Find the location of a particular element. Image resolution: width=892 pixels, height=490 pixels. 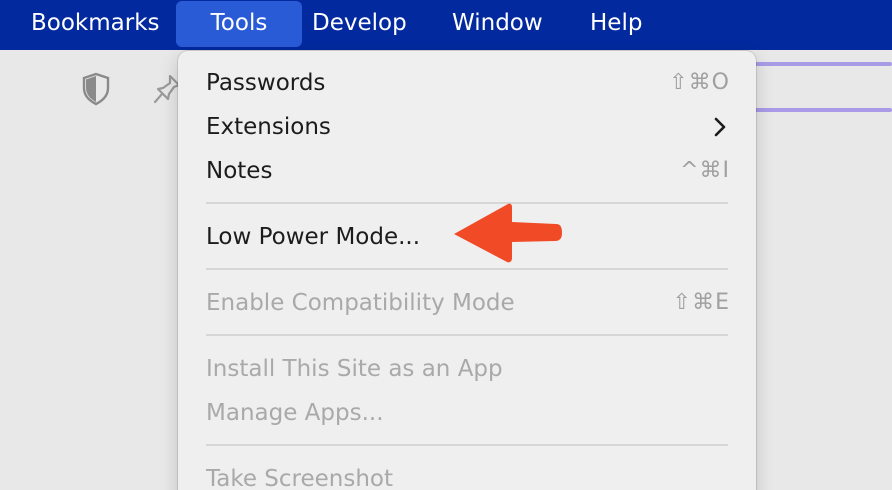

menu-item-take-screenshot: Take Screenshot is located at coordinates (299, 474).